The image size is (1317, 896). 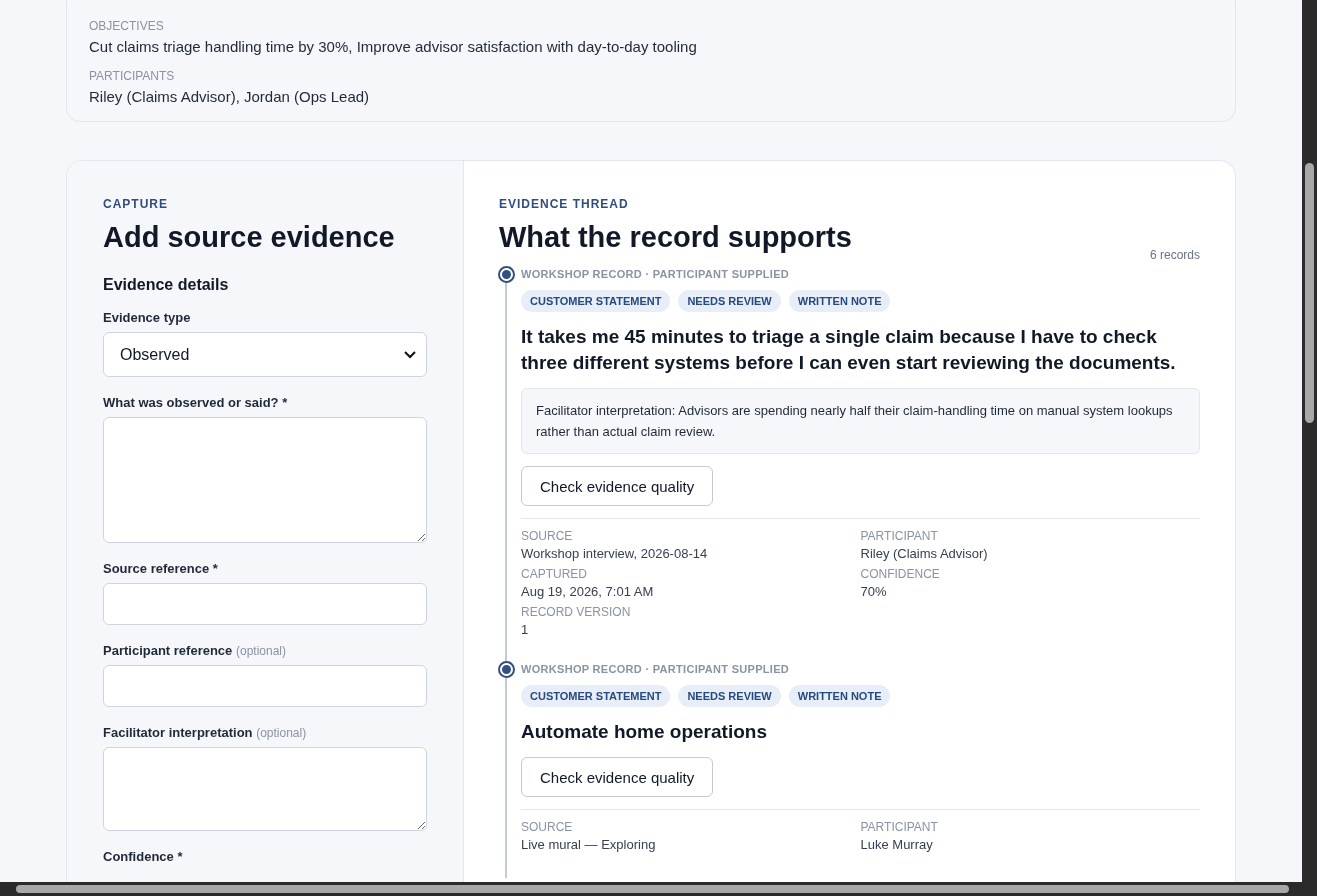 I want to click on thread-title: What the record supports, so click(x=675, y=237).